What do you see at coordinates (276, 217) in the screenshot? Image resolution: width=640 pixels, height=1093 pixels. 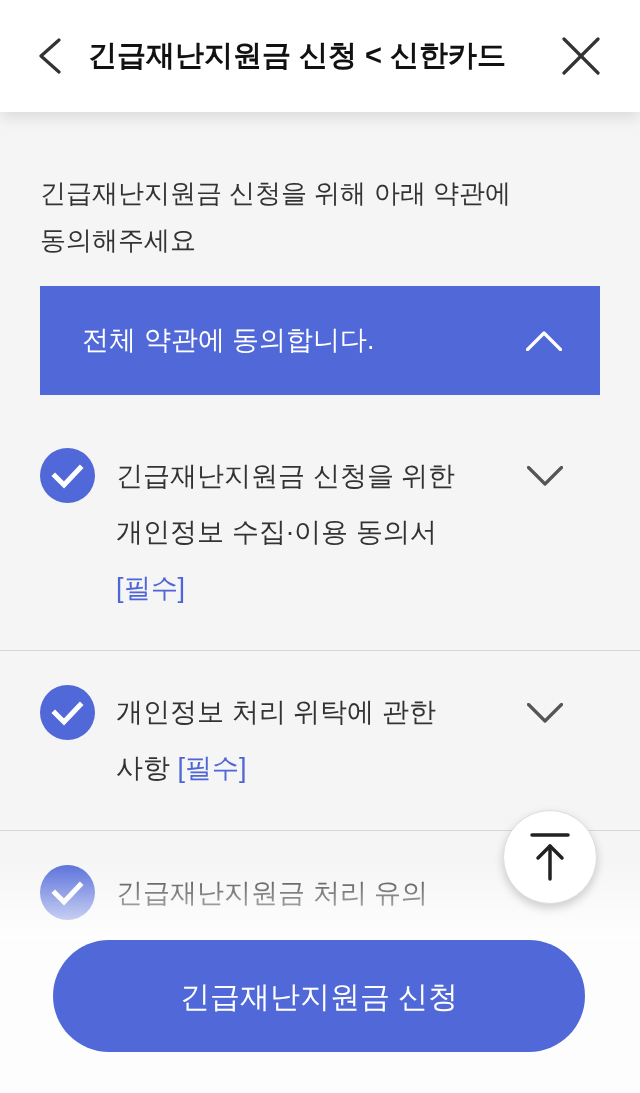 I see `intro-text: 긴급재난지원금 신청을 위해 아래 약관에 동의해주세요` at bounding box center [276, 217].